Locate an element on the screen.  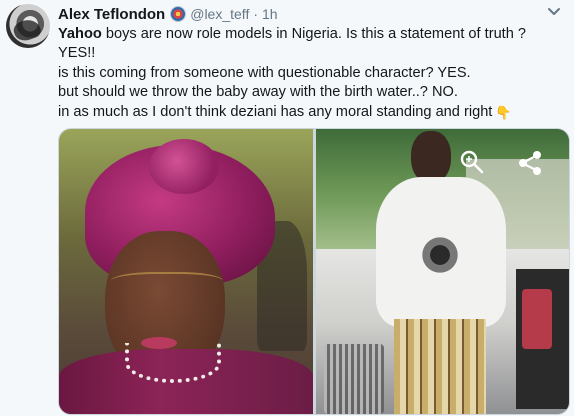
photo-man-pants is located at coordinates (440, 366).